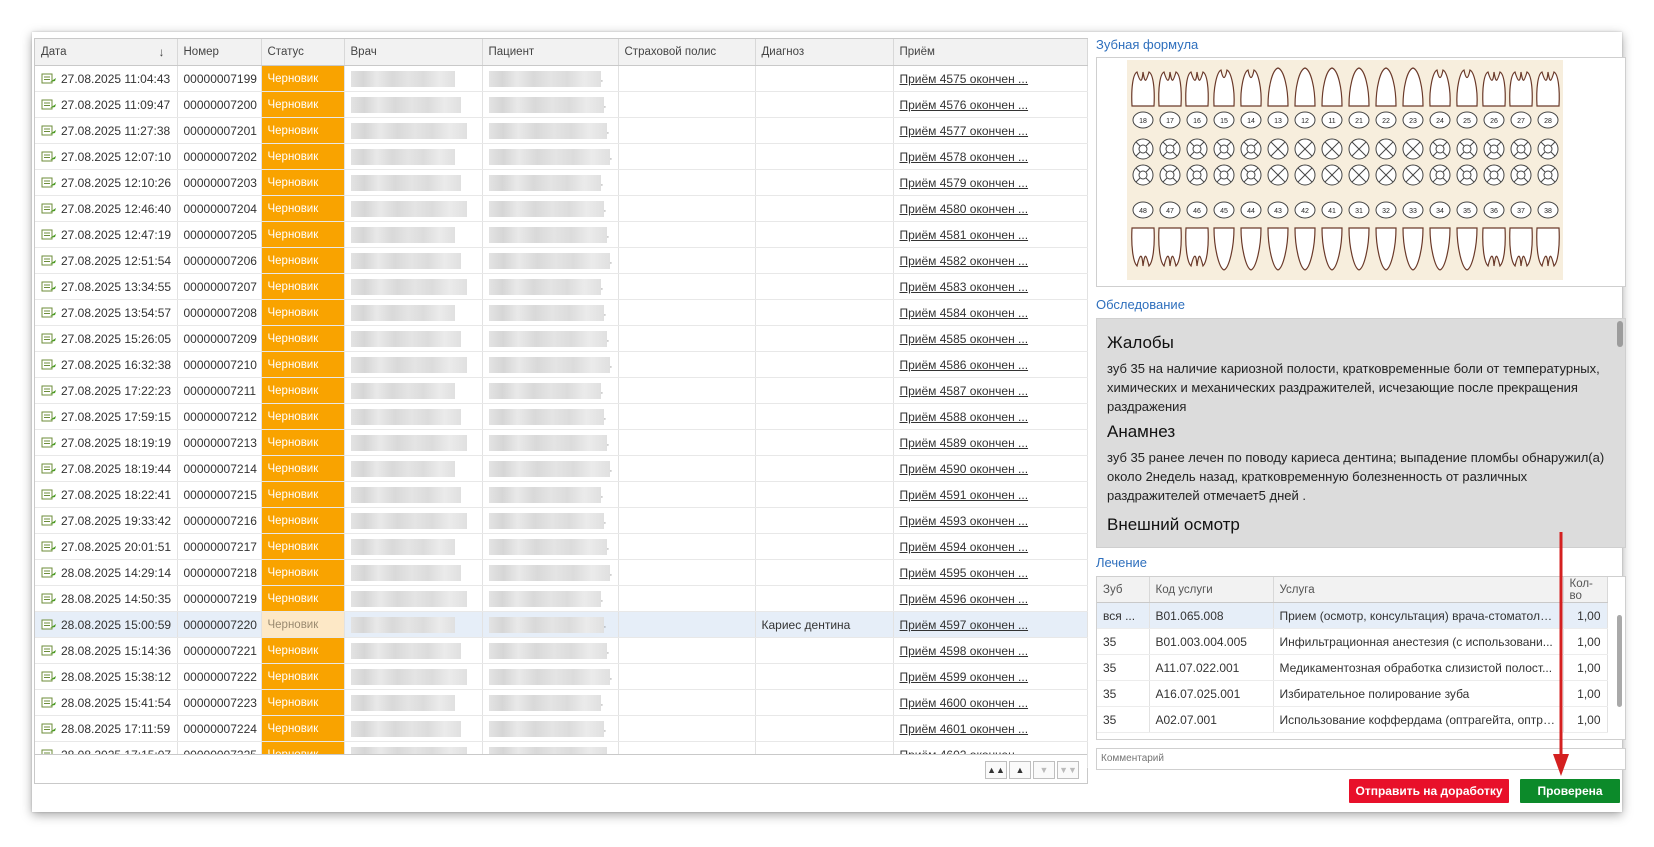 This screenshot has height=847, width=1654. I want to click on cell-date: 27.08.2025 12:47:19, so click(106, 234).